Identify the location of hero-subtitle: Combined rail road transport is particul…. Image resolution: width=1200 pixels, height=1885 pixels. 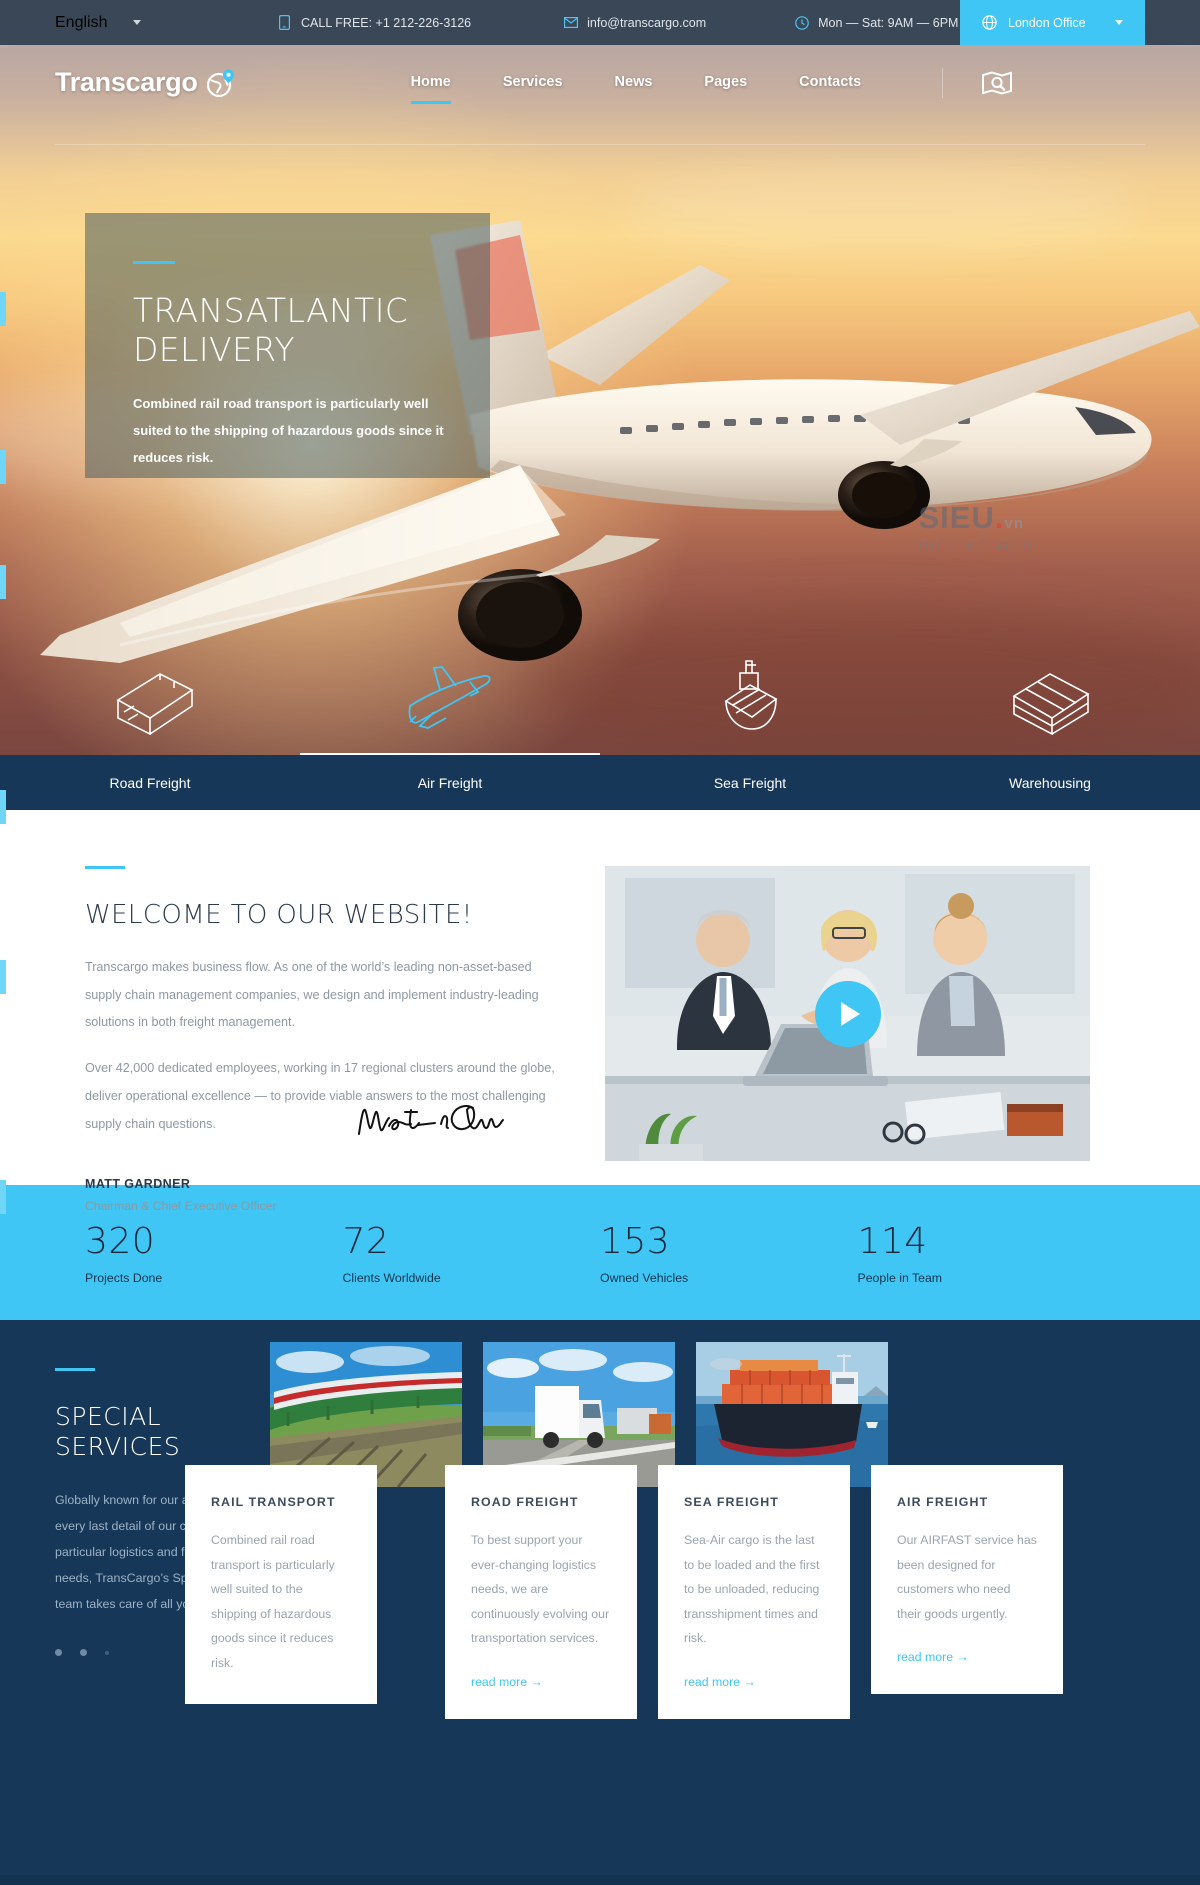
(288, 430).